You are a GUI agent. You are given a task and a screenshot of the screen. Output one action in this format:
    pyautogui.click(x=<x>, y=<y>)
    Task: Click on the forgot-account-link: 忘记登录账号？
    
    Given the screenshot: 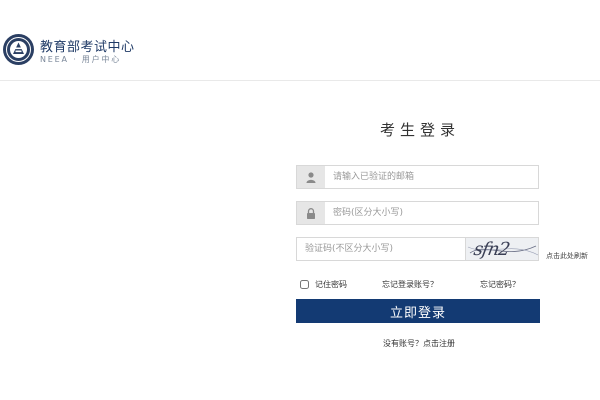 What is the action you would take?
    pyautogui.click(x=410, y=284)
    